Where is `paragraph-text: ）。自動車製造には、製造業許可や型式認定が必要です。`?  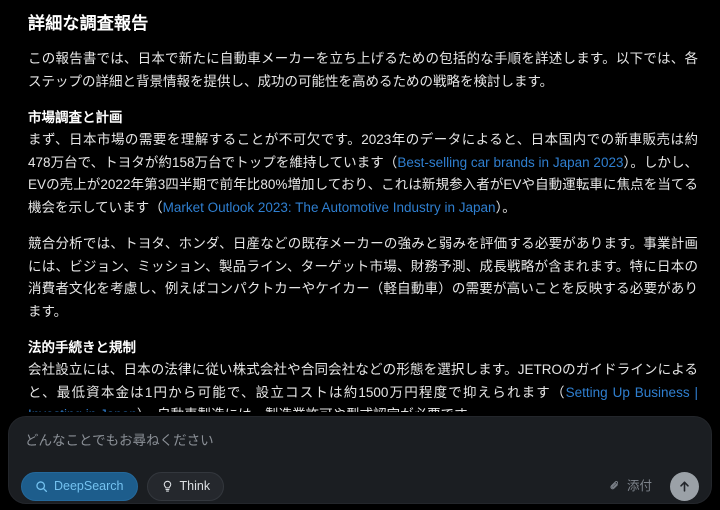 paragraph-text: ）。自動車製造には、製造業許可や型式認定が必要です。 is located at coordinates (308, 409).